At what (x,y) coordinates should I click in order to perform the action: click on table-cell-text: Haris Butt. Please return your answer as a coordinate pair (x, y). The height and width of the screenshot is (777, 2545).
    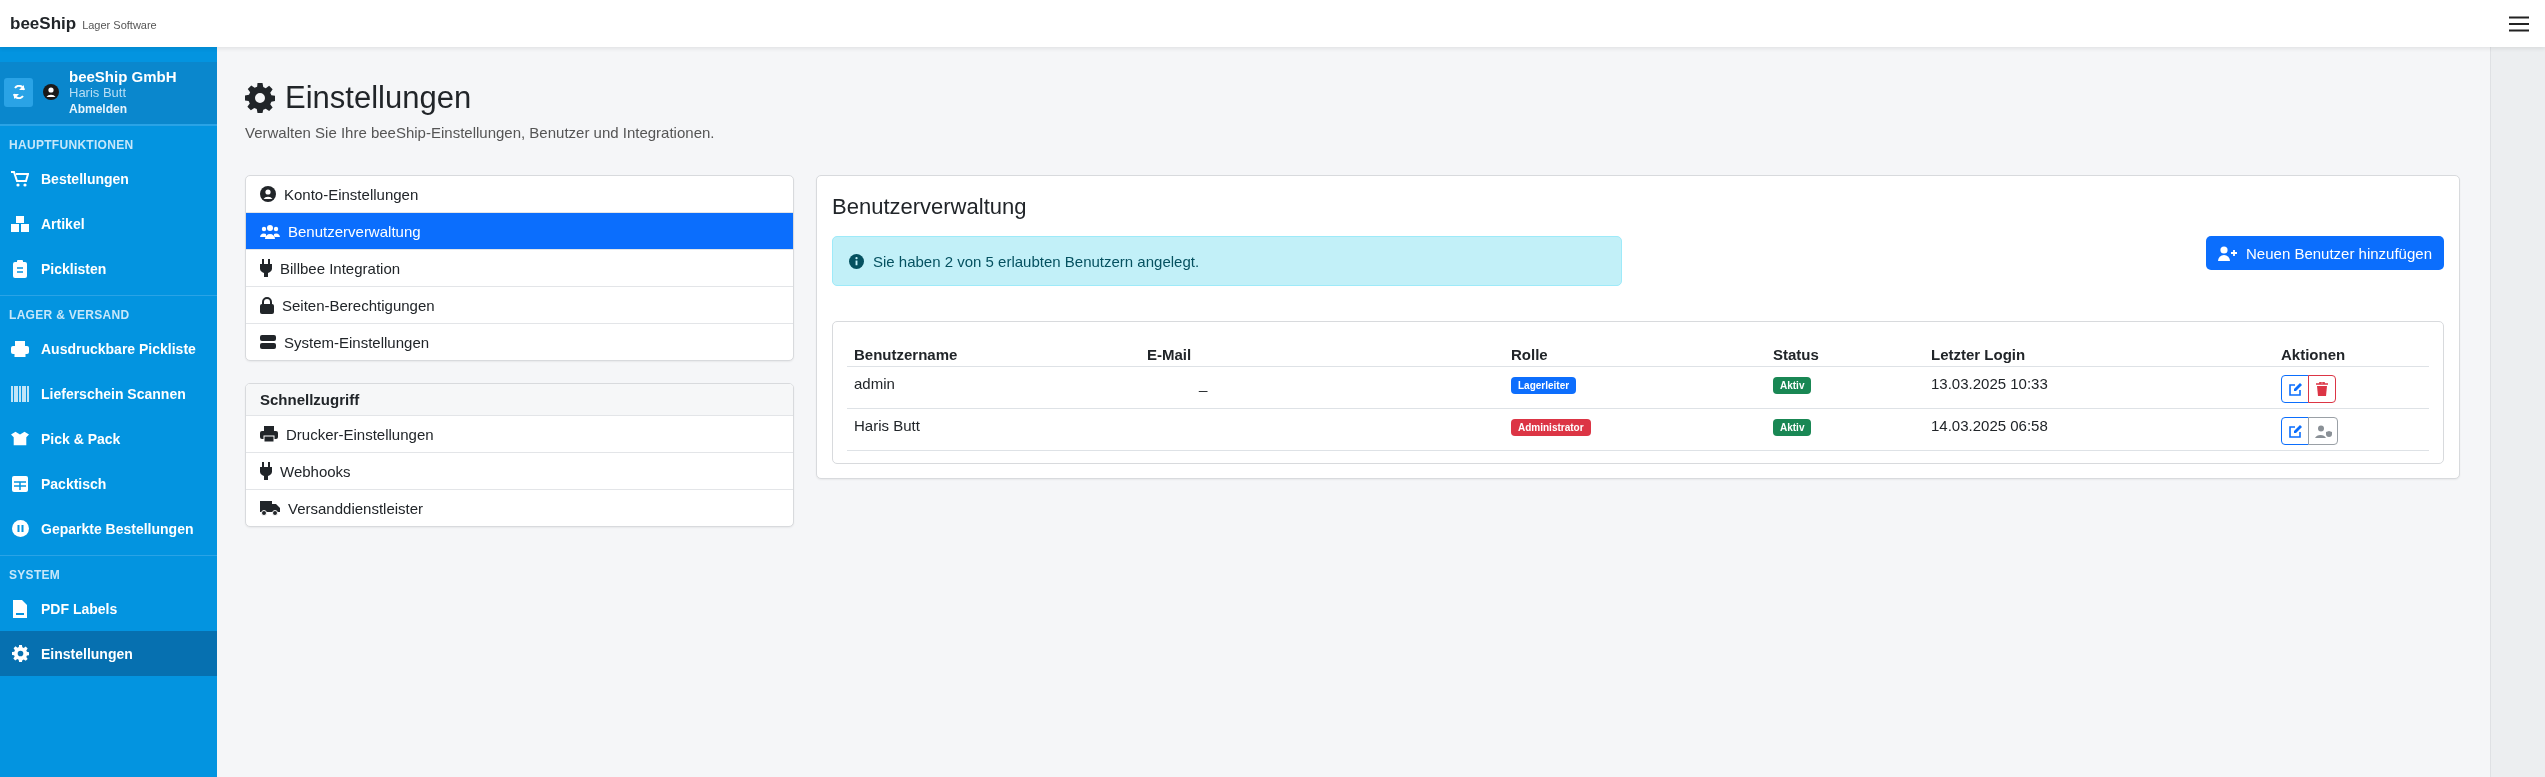
    Looking at the image, I should click on (887, 425).